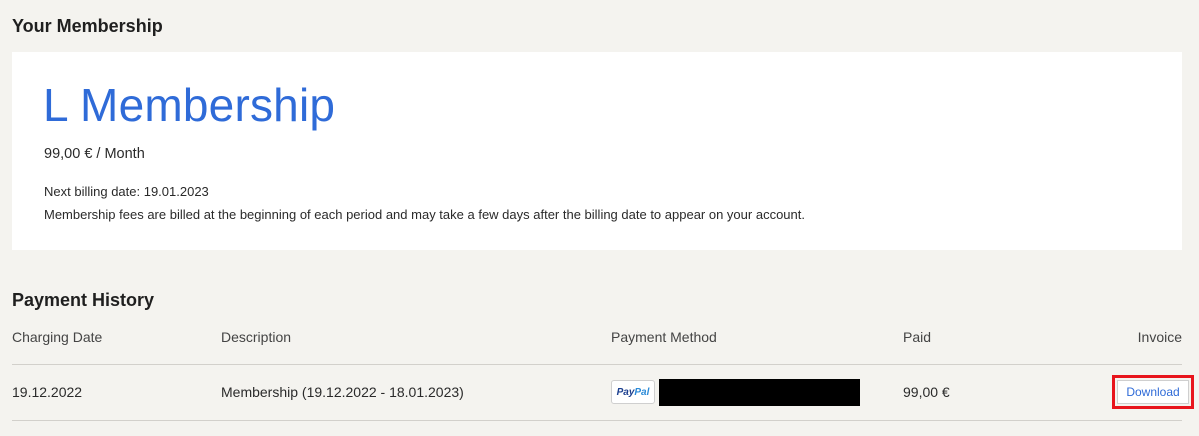 Image resolution: width=1199 pixels, height=436 pixels. I want to click on column-header-paid: Paid, so click(917, 337).